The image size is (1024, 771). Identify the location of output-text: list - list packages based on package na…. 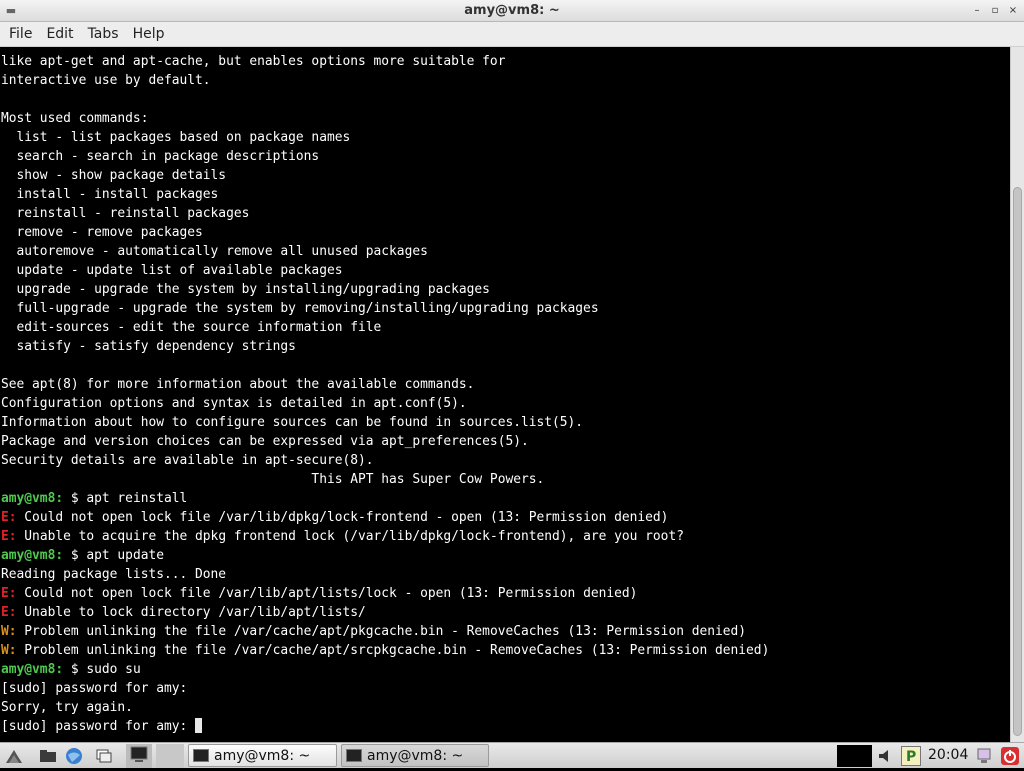
(176, 137).